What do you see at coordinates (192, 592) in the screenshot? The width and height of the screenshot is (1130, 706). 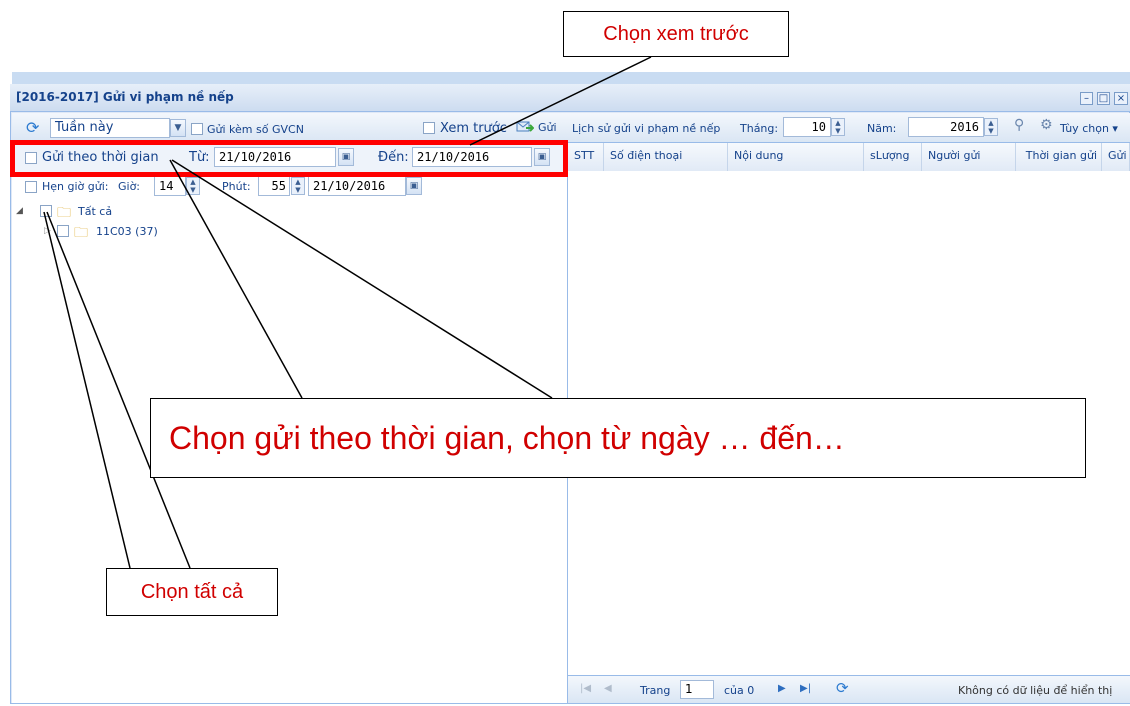 I see `select-all-callout: Chọn tất cả` at bounding box center [192, 592].